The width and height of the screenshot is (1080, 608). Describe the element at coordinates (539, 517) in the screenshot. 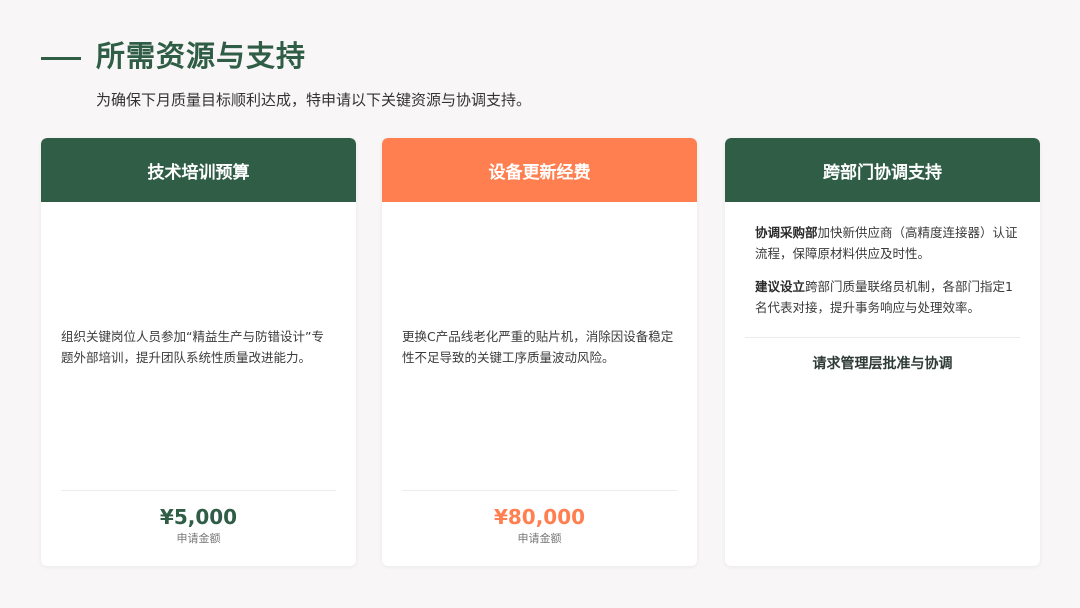

I see `amount-value: ¥80,000` at that location.